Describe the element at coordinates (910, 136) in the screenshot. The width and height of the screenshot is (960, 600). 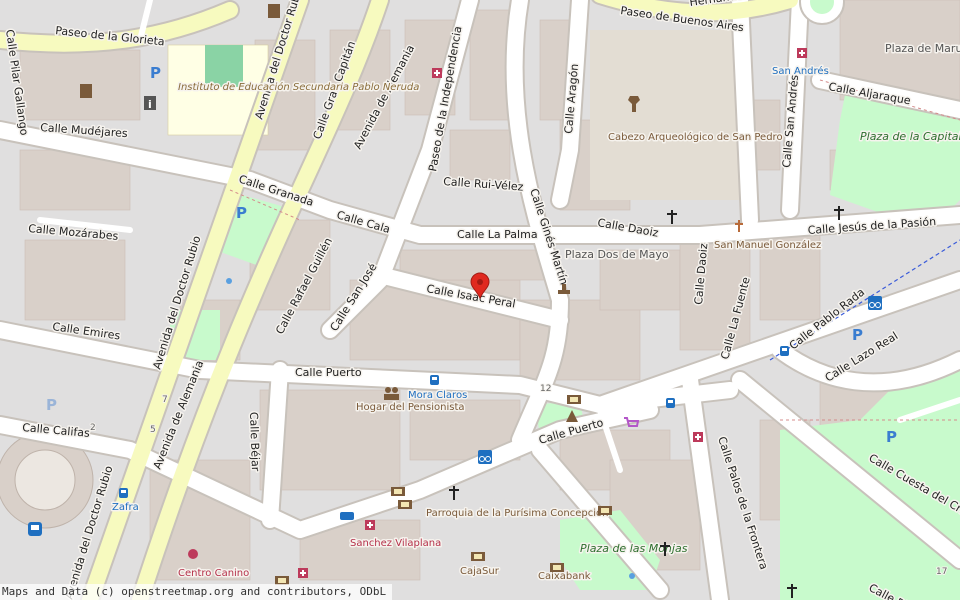
I see `park-label: Plaza de la Capitalidad de Huelva` at that location.